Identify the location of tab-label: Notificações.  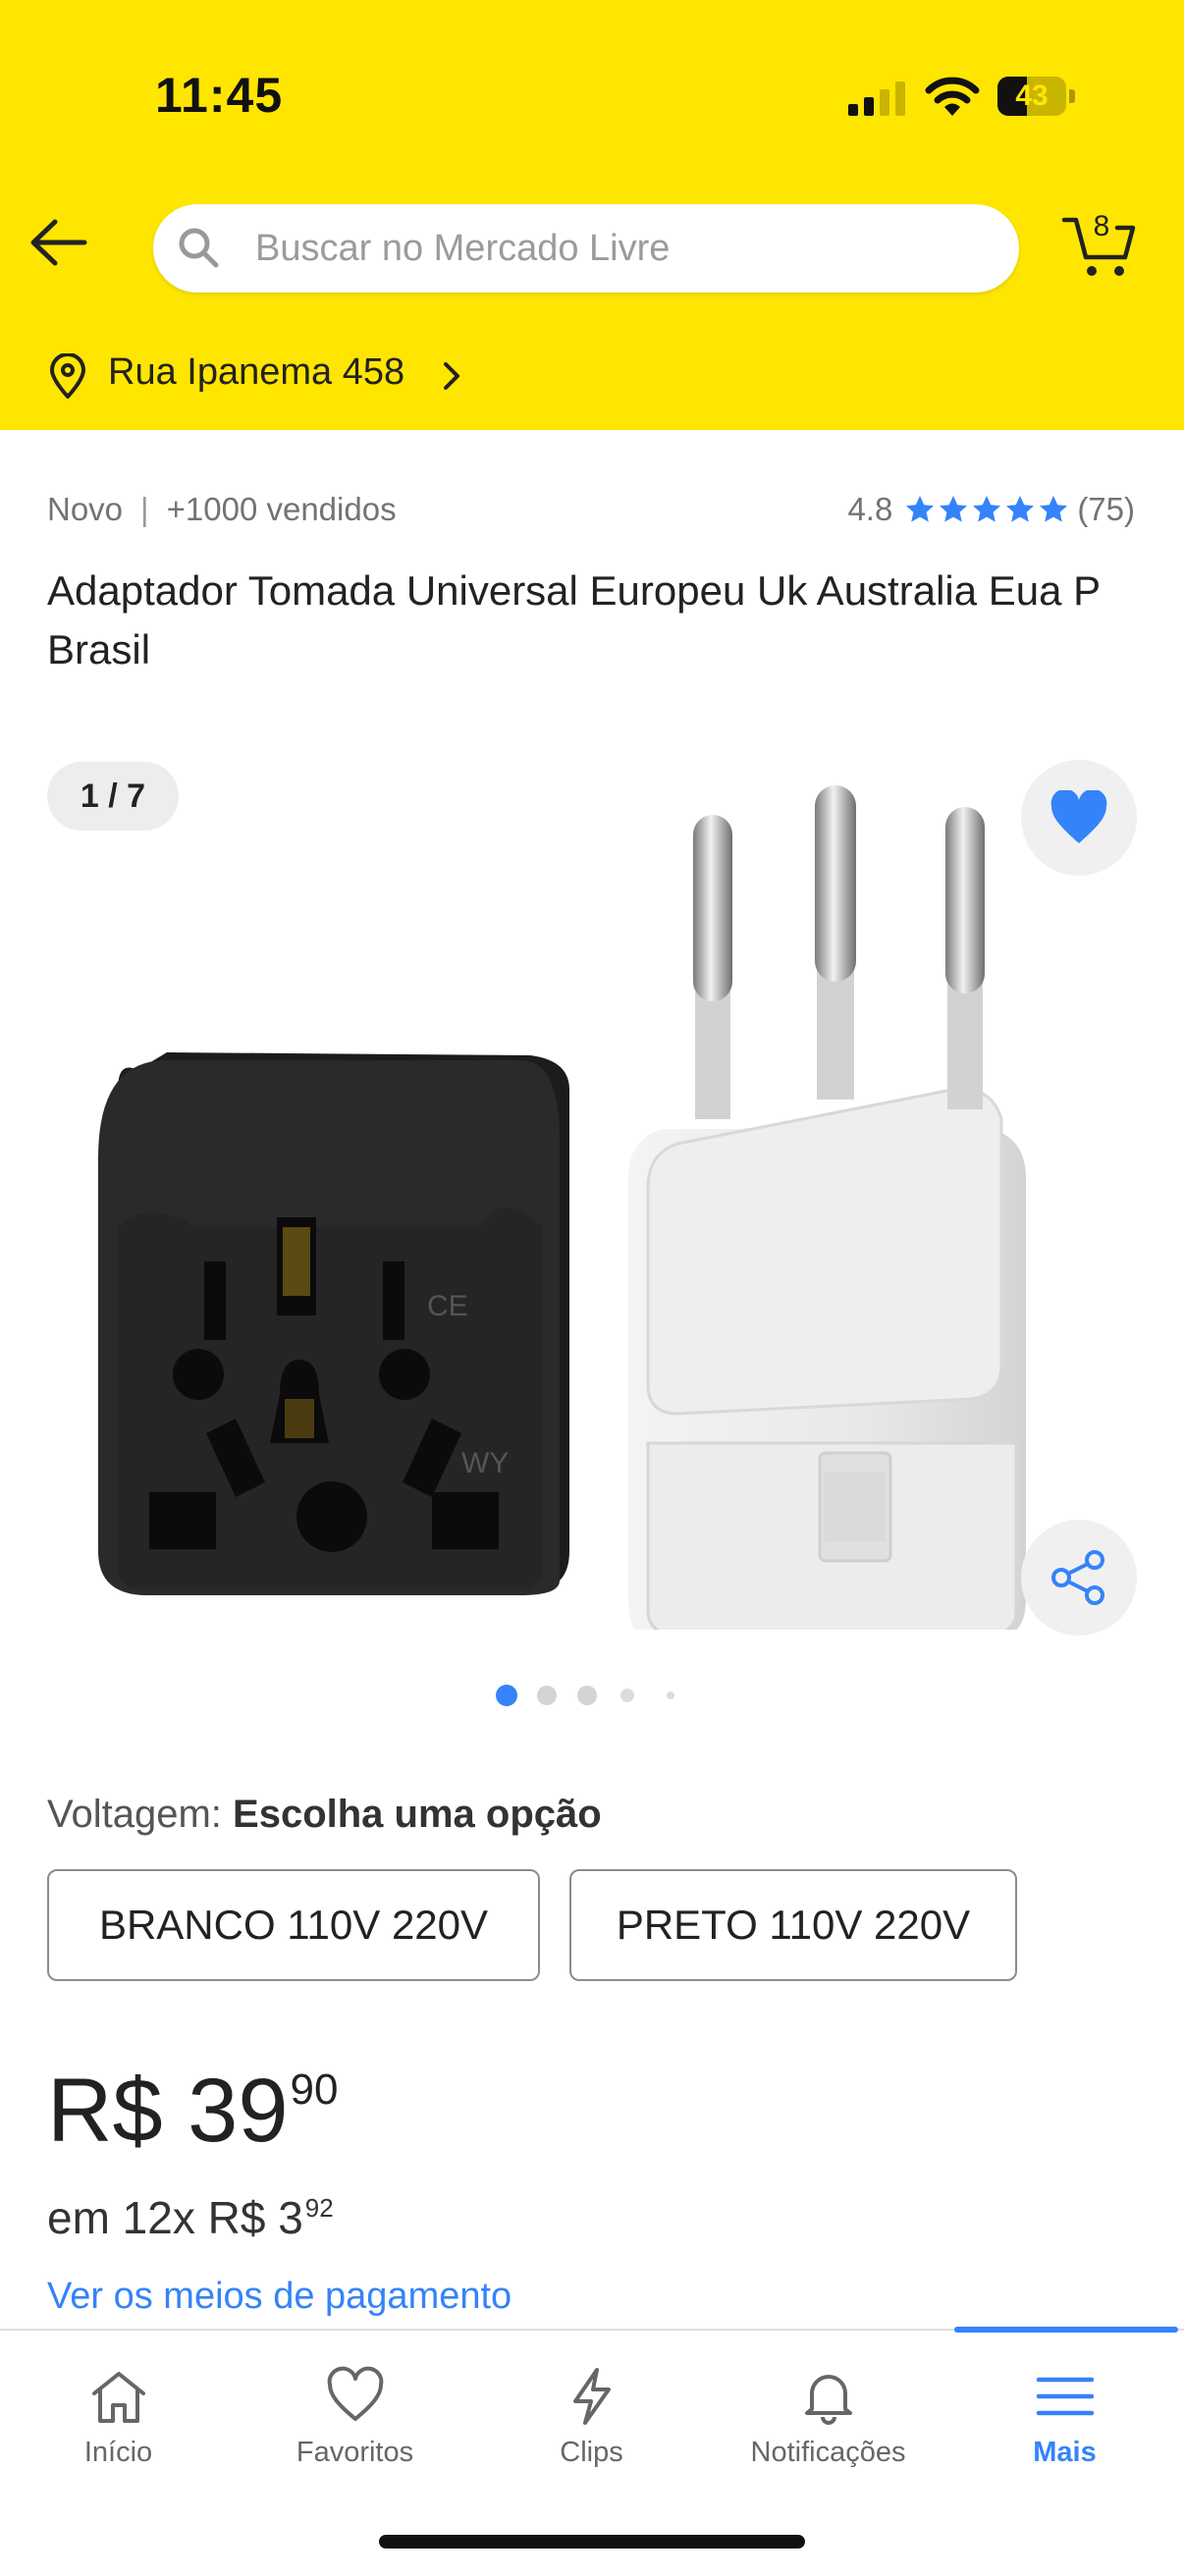
(828, 2452).